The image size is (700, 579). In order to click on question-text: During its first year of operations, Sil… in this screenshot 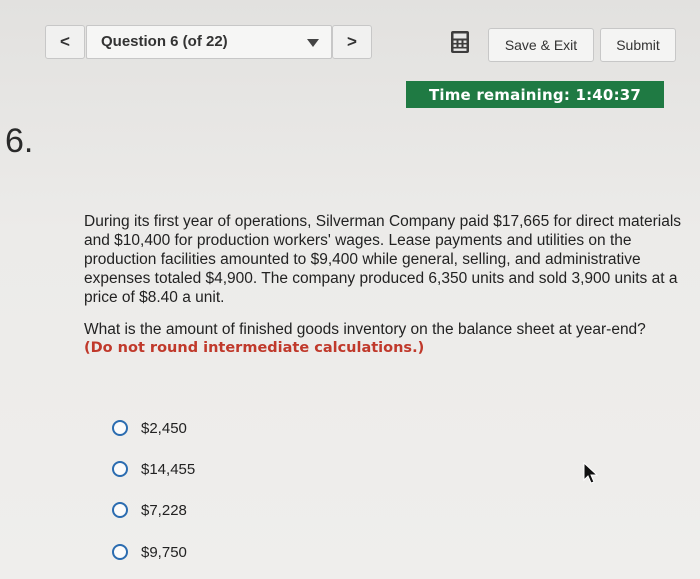, I will do `click(383, 259)`.